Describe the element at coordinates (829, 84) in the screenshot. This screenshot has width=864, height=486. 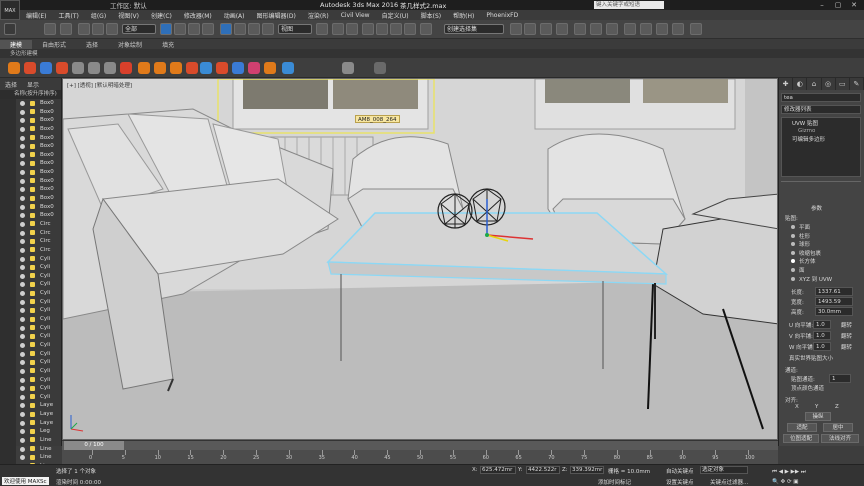
I see `motion-tab-icon: ◎` at that location.